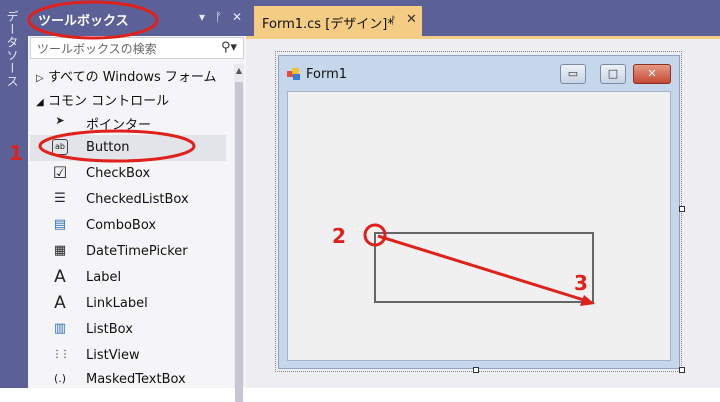  Describe the element at coordinates (484, 267) in the screenshot. I see `drag-draw-rectangle` at that location.